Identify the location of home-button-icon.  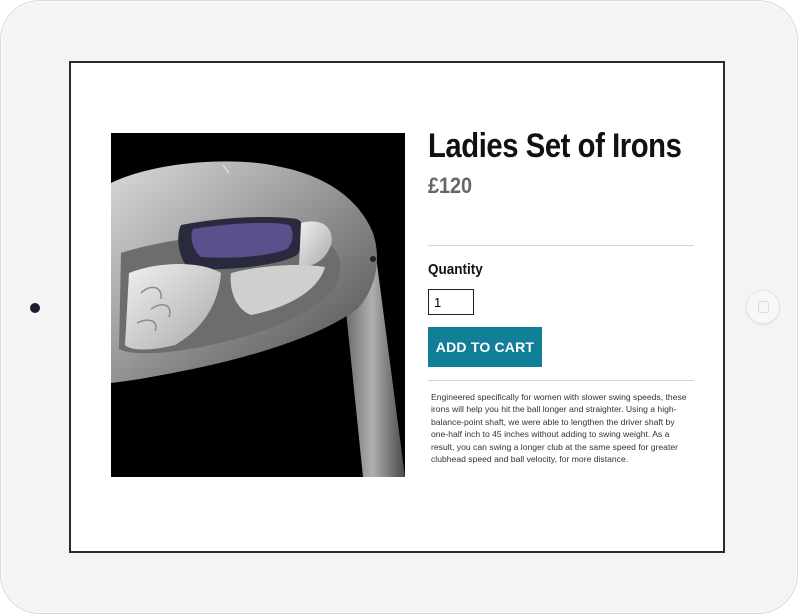
(763, 307).